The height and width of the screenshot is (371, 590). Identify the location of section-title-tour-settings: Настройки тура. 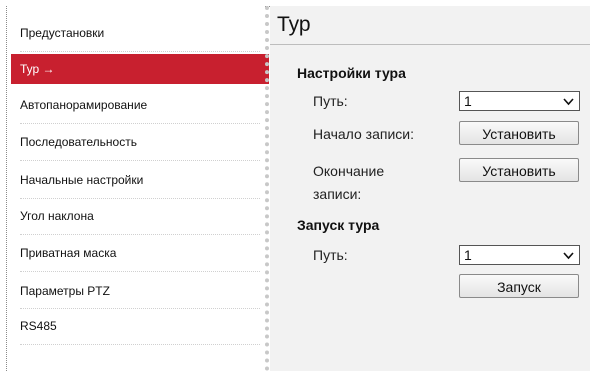
(351, 73).